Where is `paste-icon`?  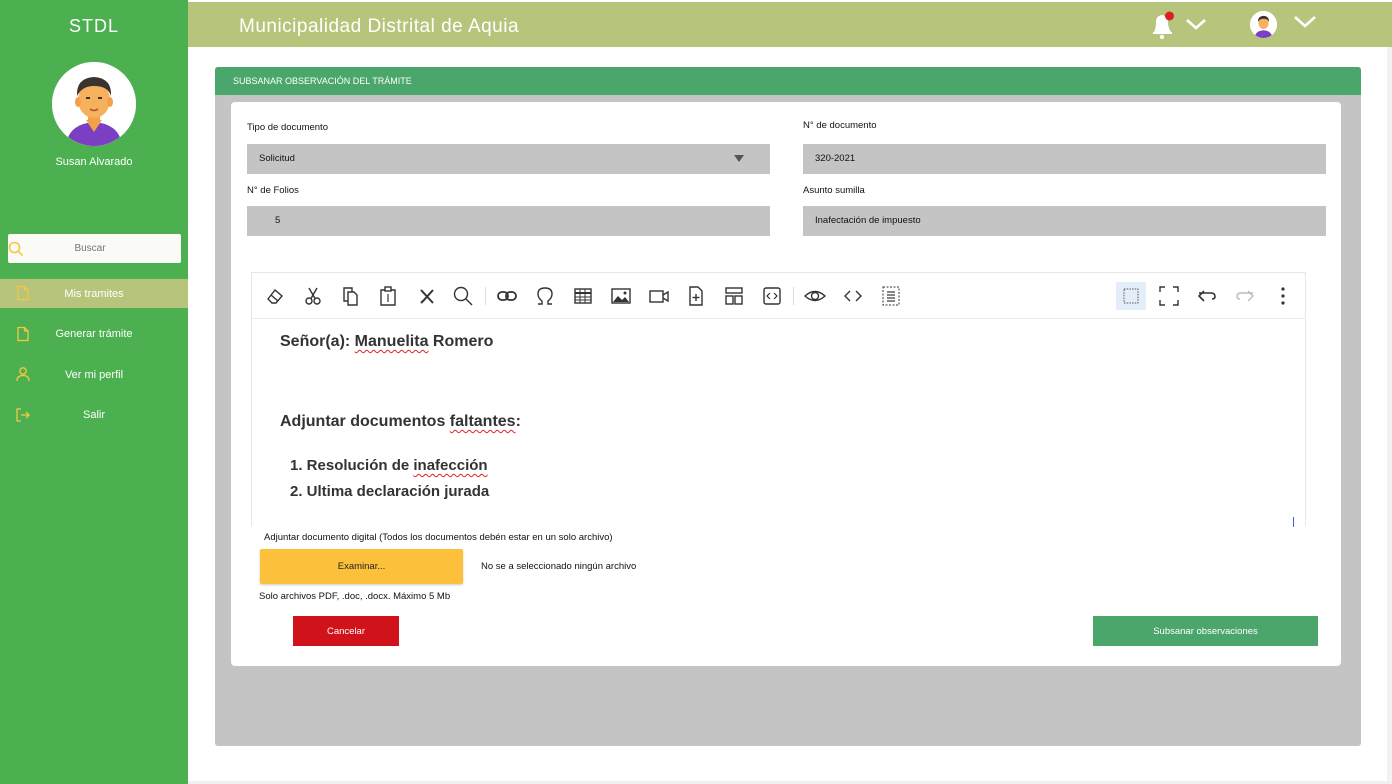 paste-icon is located at coordinates (388, 296).